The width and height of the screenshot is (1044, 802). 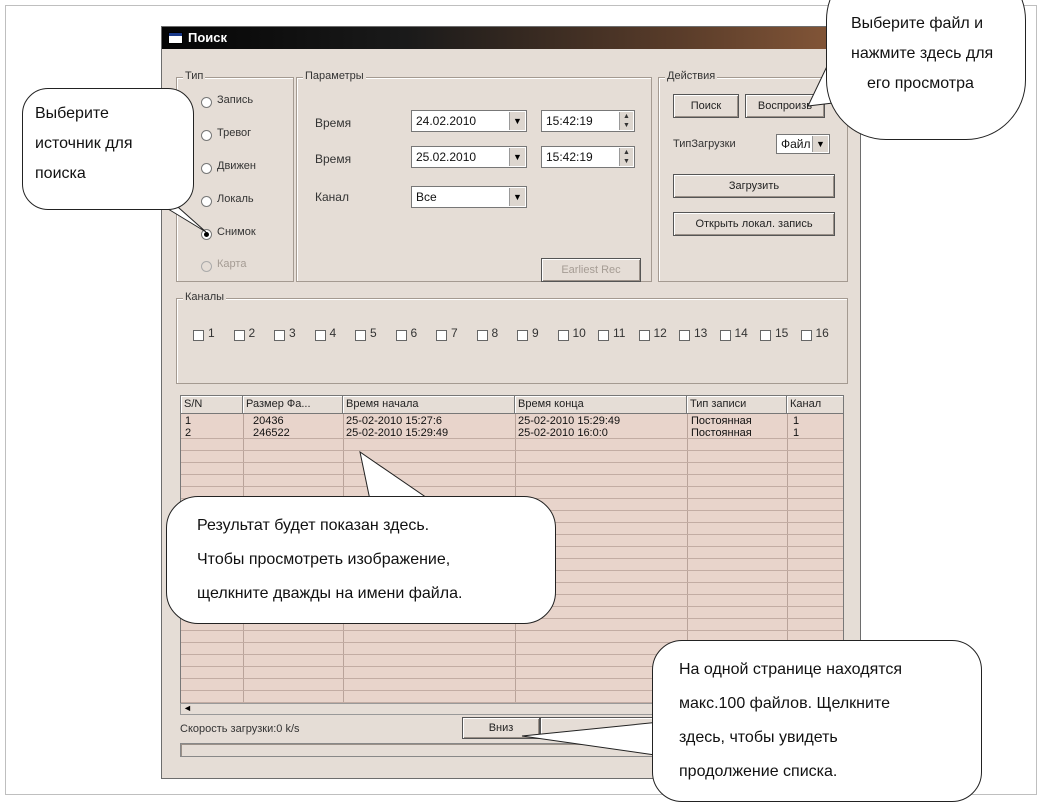 I want to click on callout-source-line-1: Выберите, so click(x=72, y=113).